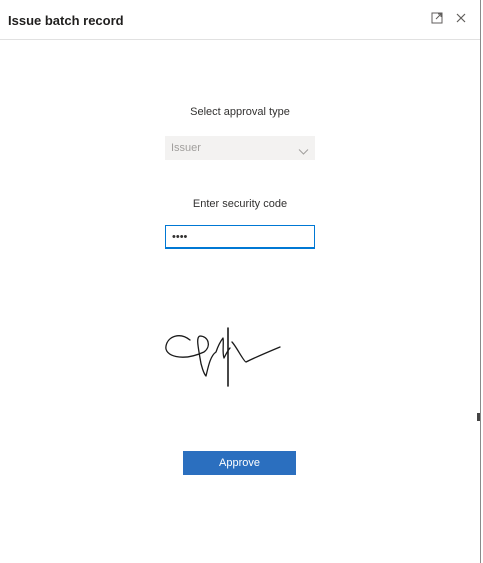 The width and height of the screenshot is (483, 563). I want to click on expand-icon, so click(438, 19).